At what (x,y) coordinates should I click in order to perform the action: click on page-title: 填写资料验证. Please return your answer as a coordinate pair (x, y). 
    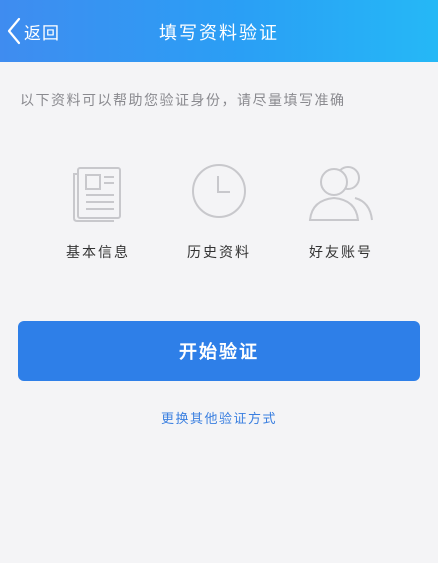
    Looking at the image, I should click on (219, 33).